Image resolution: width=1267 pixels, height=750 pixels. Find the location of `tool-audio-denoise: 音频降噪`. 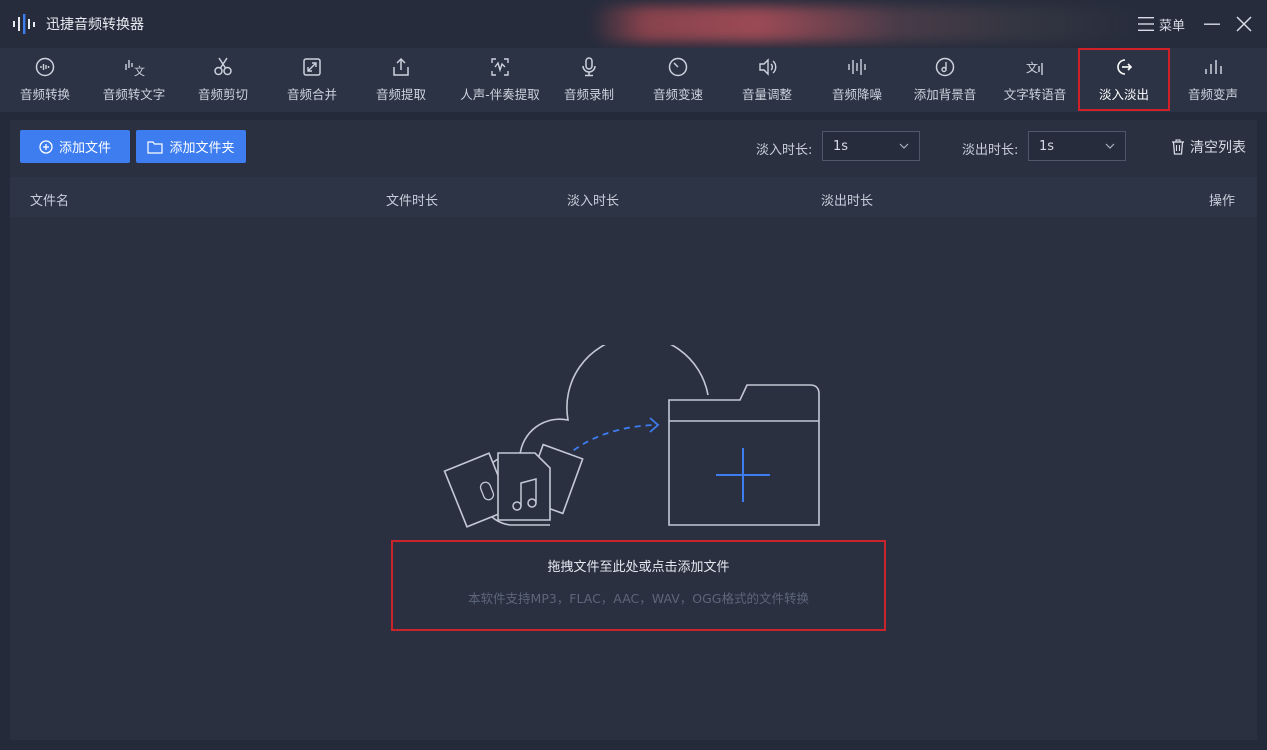

tool-audio-denoise: 音频降噪 is located at coordinates (857, 79).